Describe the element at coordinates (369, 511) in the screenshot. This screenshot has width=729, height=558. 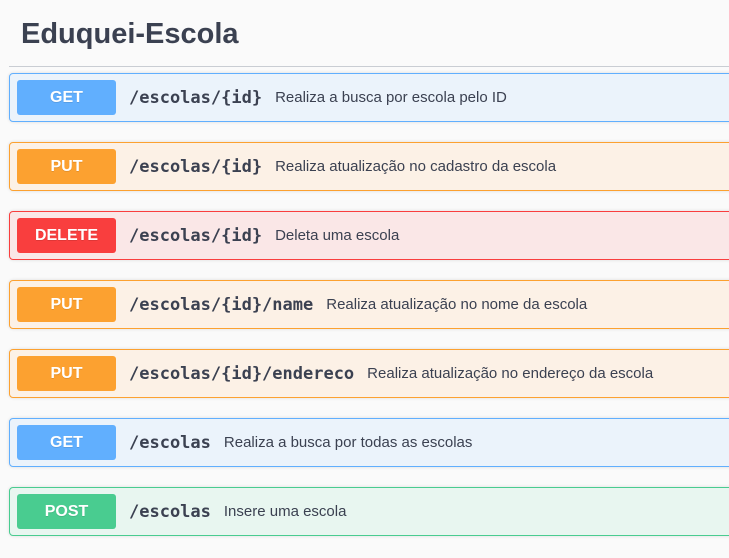
I see `operation-post-escola: POST /escolas Insere uma escola` at that location.